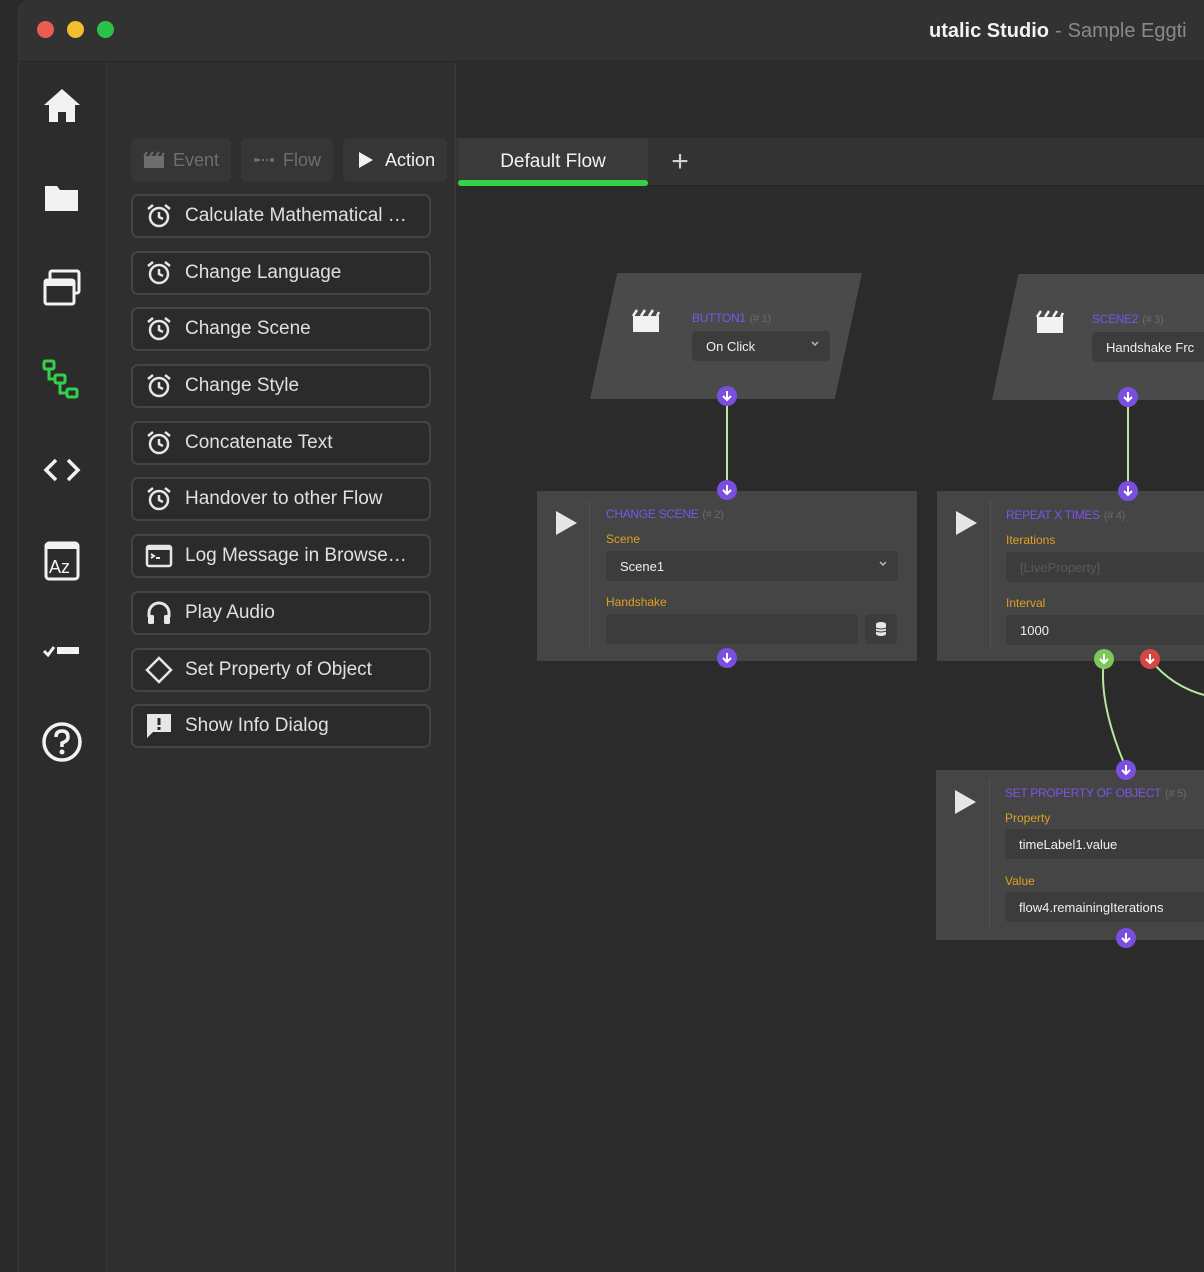  I want to click on database-button, so click(881, 629).